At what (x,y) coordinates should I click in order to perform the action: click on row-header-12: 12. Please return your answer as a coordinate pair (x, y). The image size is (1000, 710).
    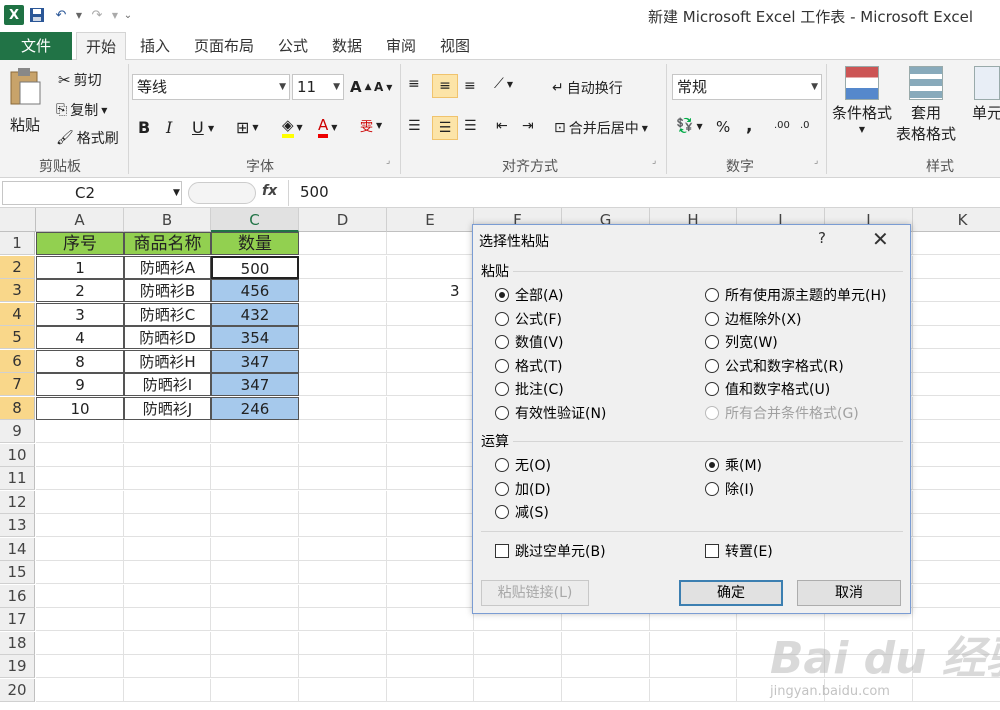
    Looking at the image, I should click on (17, 502).